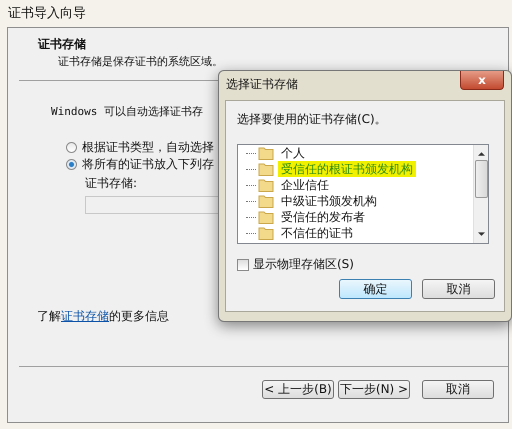  Describe the element at coordinates (374, 389) in the screenshot. I see `wizard-button: 下一步(N) >` at that location.